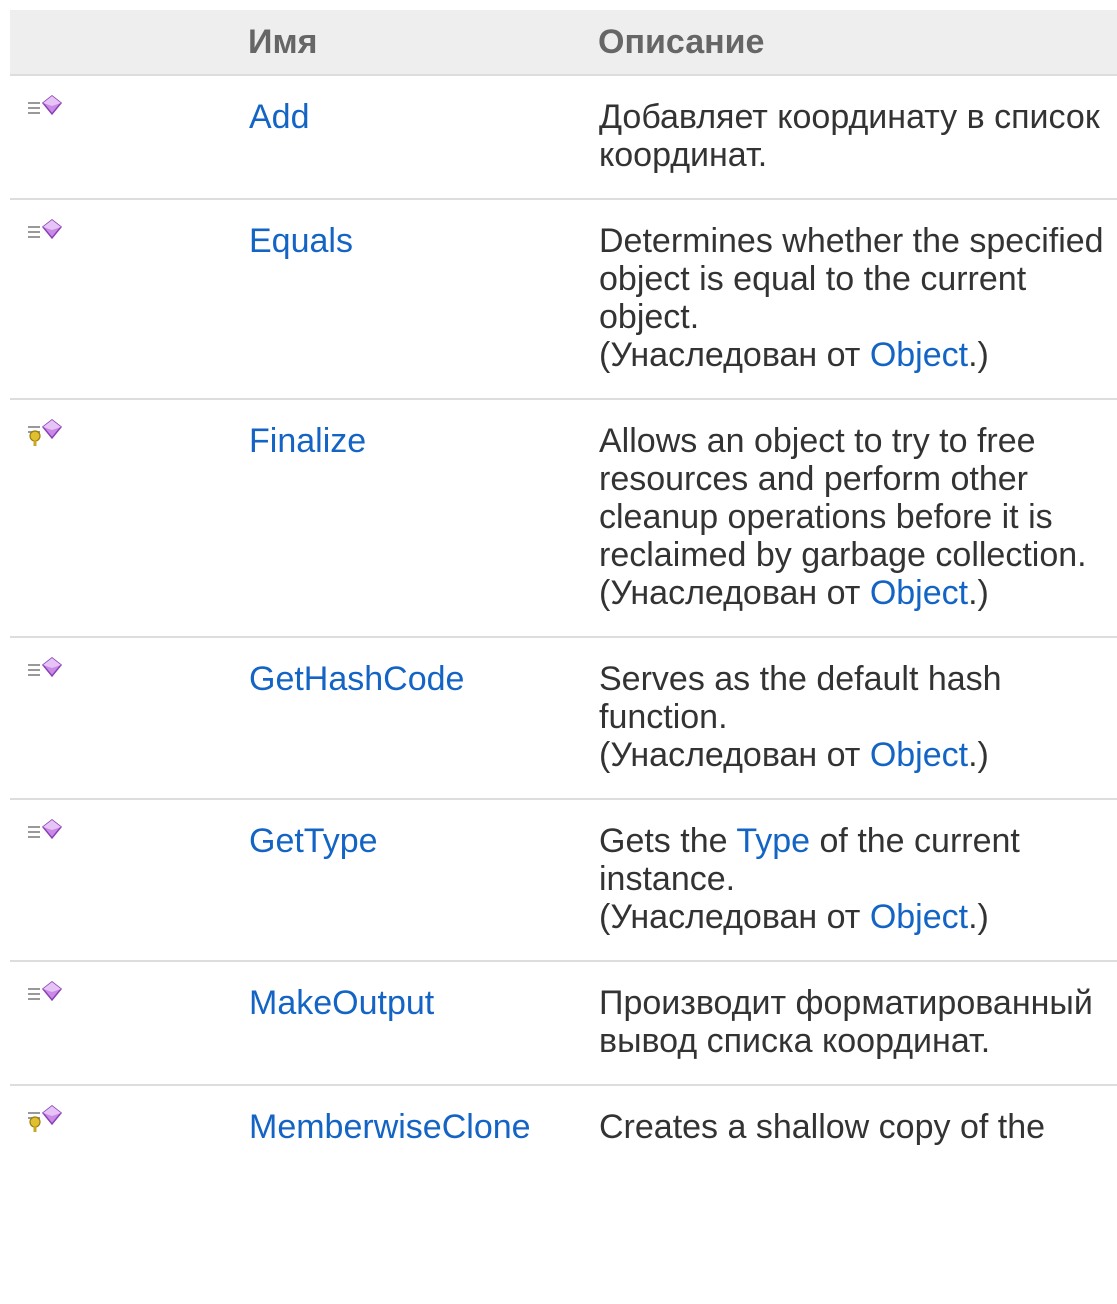 This screenshot has width=1117, height=1304. Describe the element at coordinates (341, 1003) in the screenshot. I see `member-link-makeoutput: MakeOutput` at that location.